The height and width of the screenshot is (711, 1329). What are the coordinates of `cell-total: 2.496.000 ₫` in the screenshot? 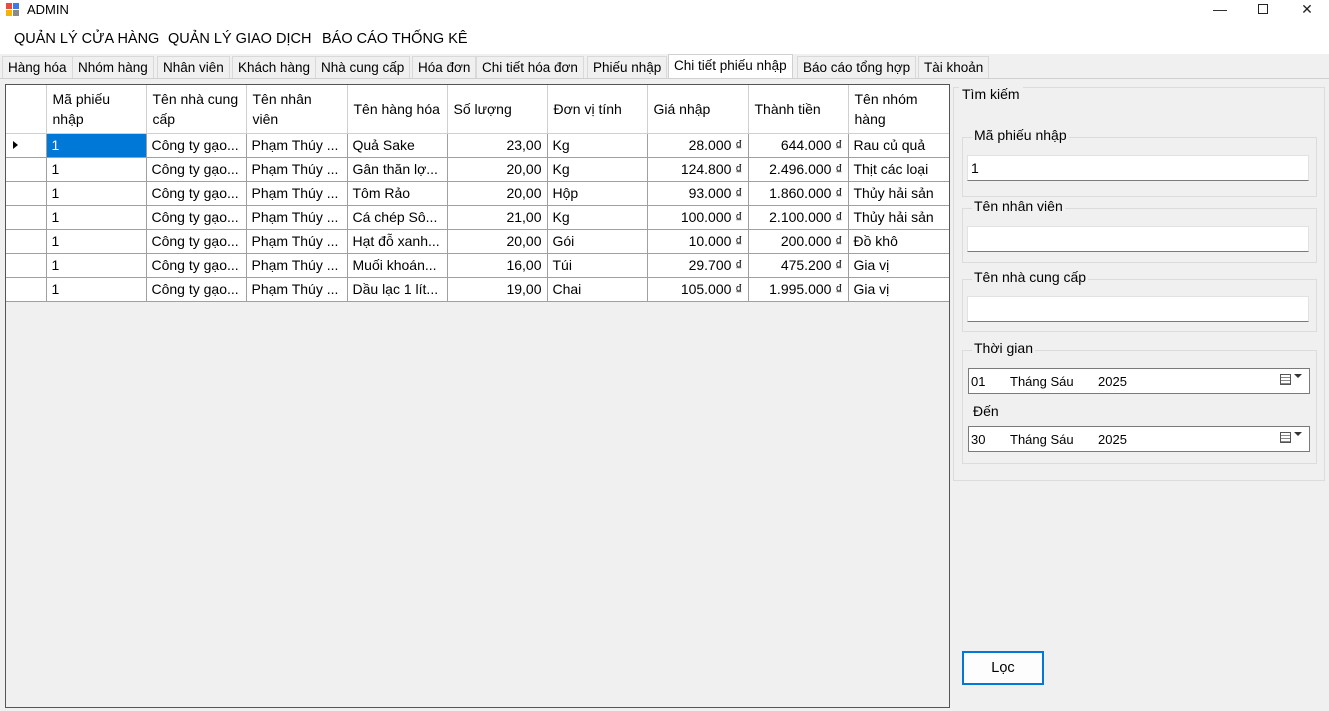 It's located at (798, 169).